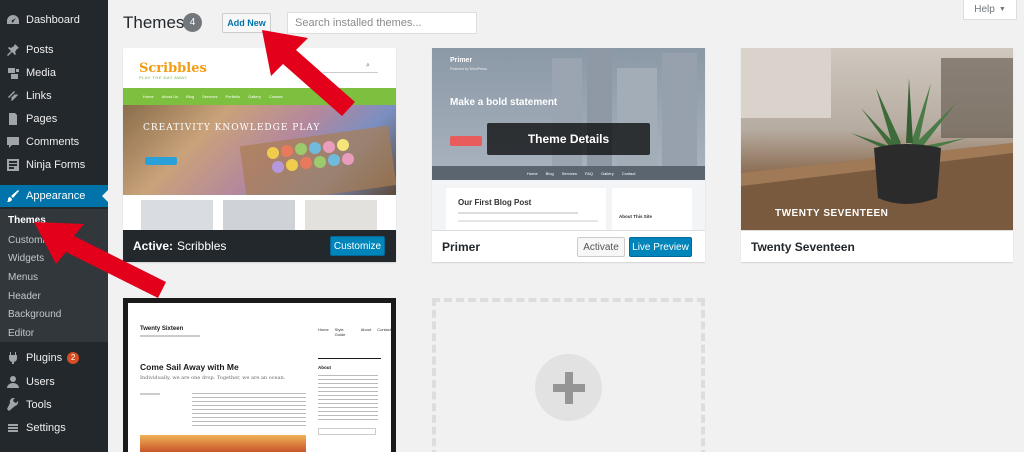  Describe the element at coordinates (54, 405) in the screenshot. I see `menu-tools: Tools` at that location.